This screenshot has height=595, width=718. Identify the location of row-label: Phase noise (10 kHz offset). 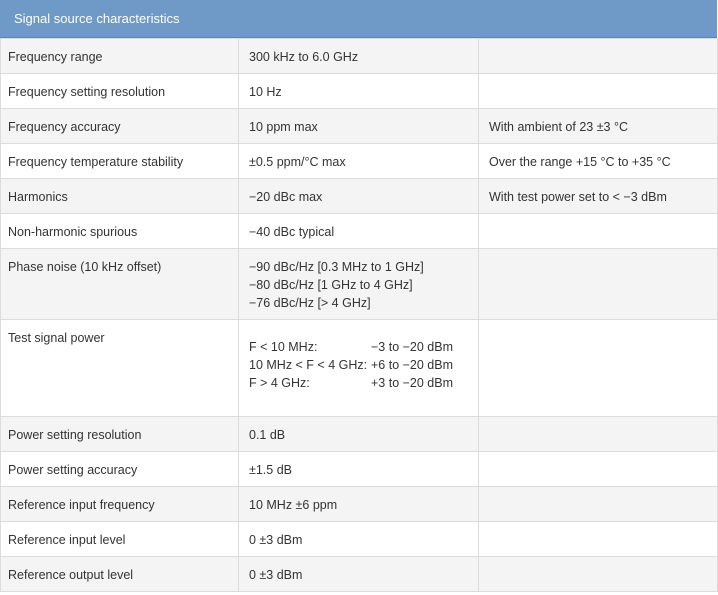
(119, 284).